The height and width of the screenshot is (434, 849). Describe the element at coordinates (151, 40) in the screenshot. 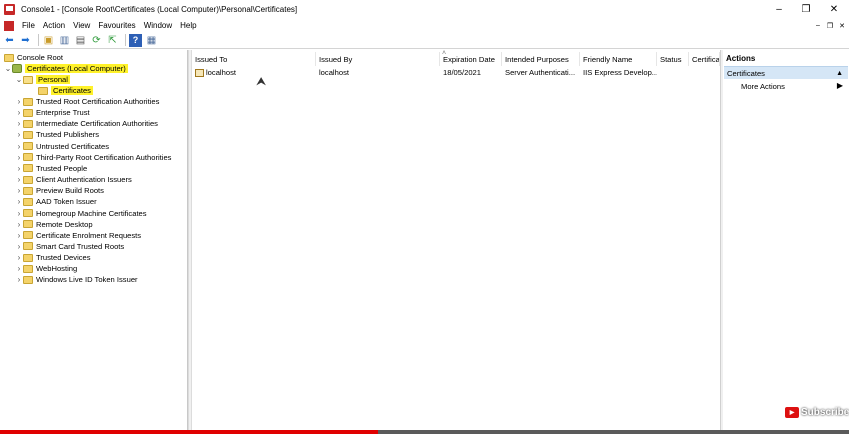

I see `show-hide-action-pane-icon: ▦` at that location.